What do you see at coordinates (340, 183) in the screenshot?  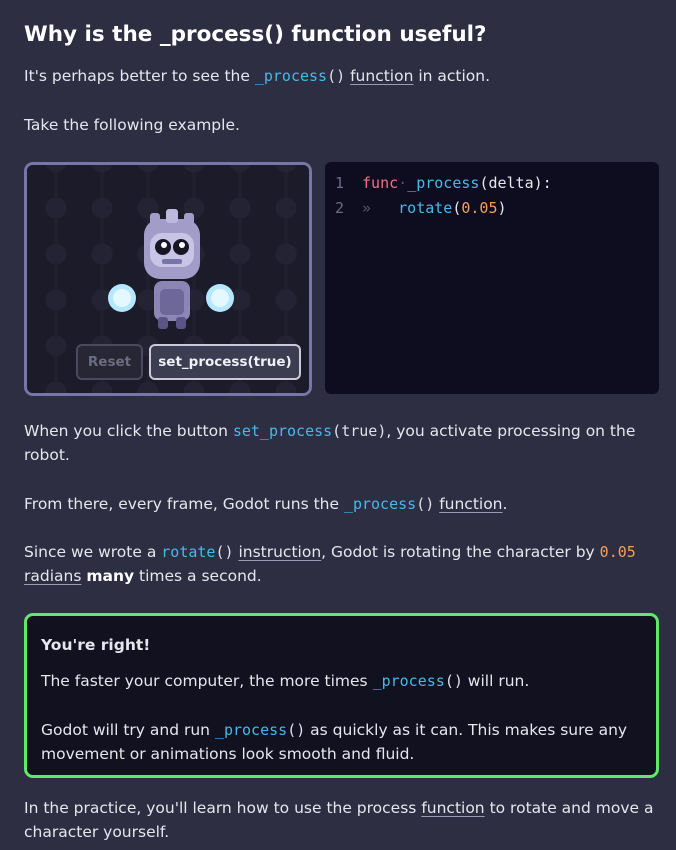 I see `line-number: 1` at bounding box center [340, 183].